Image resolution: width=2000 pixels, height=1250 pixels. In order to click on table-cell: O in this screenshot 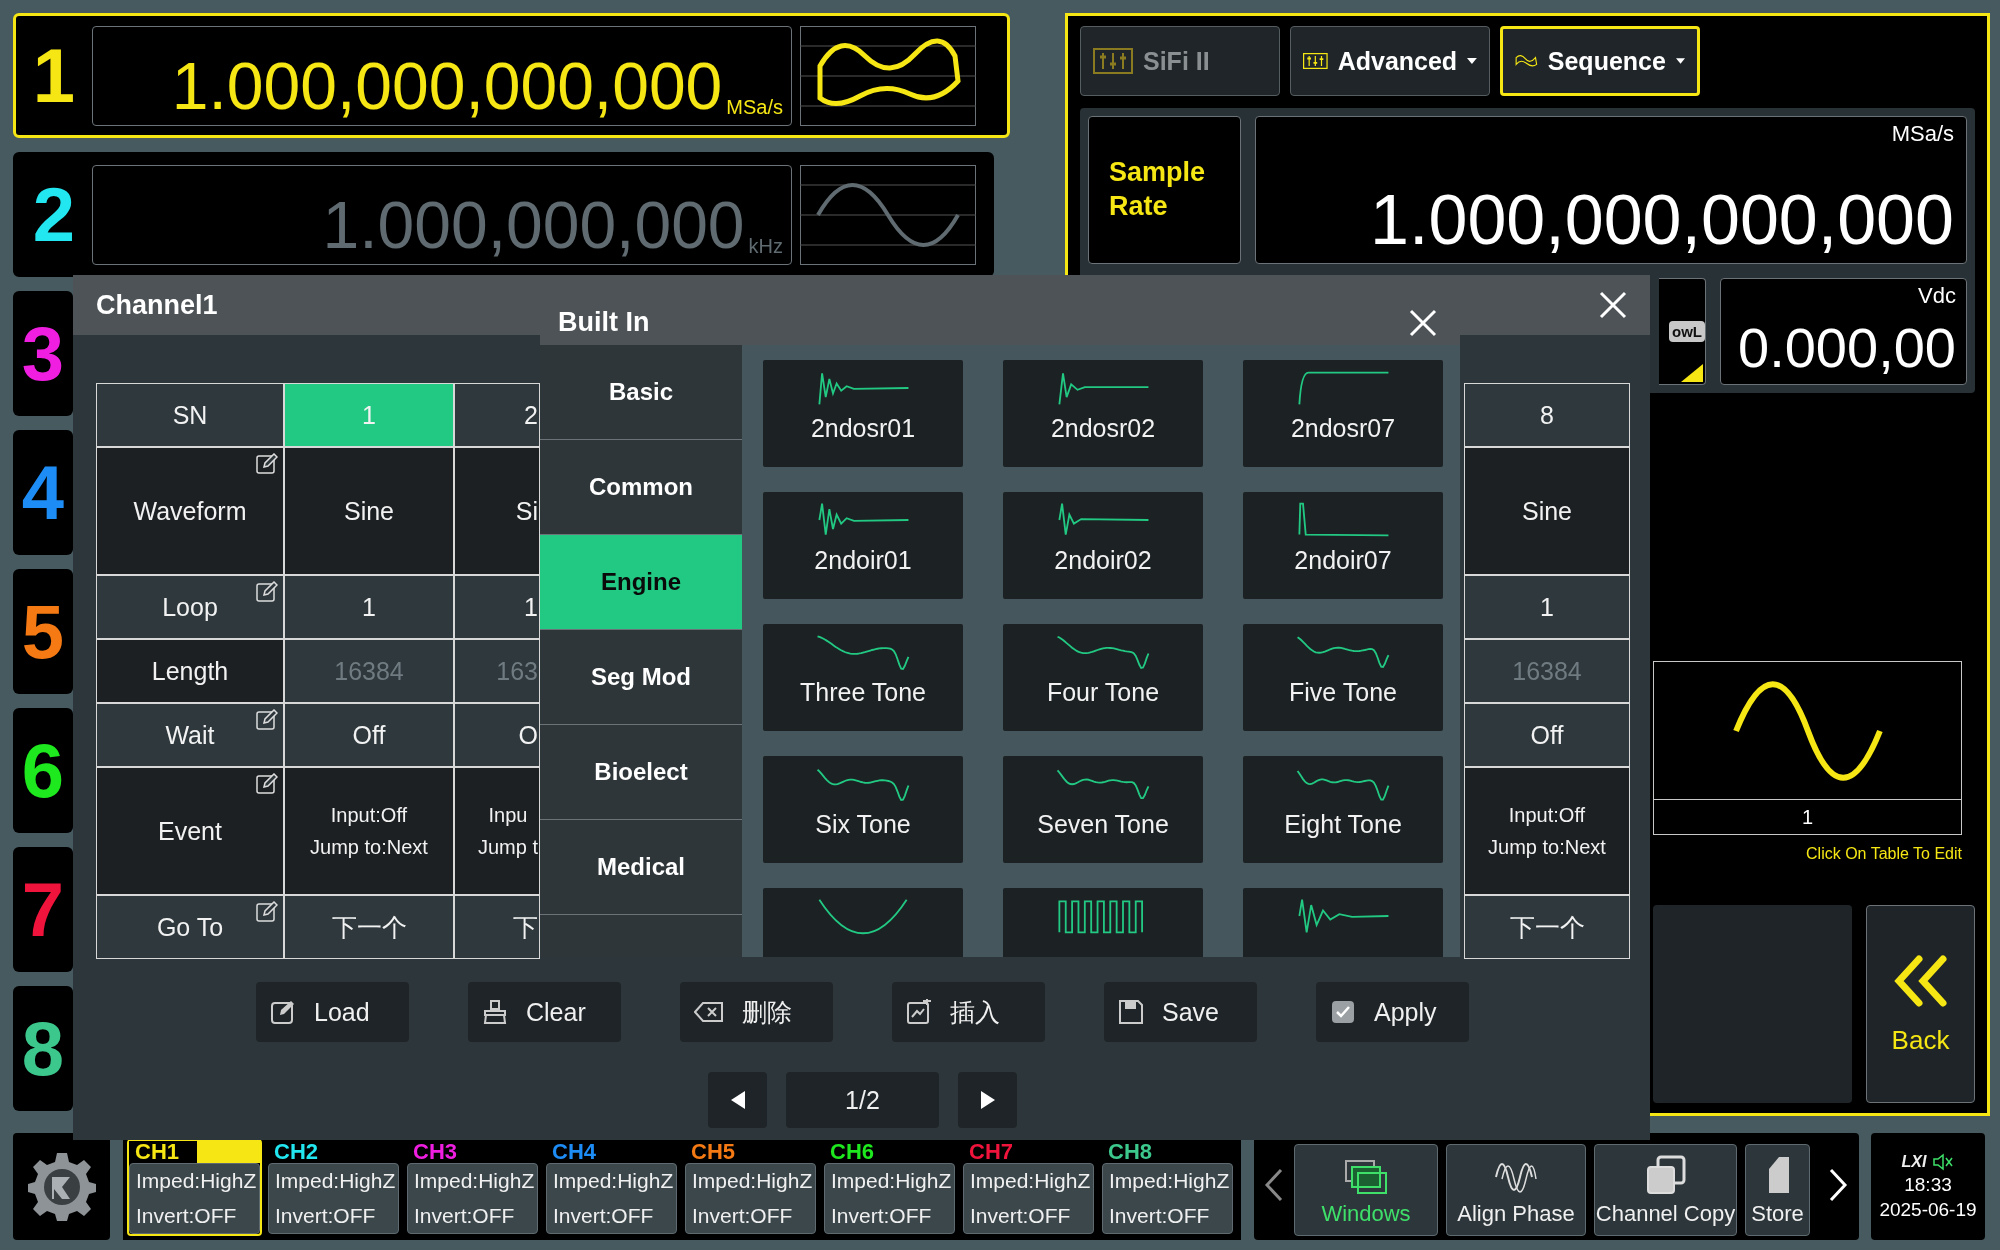, I will do `click(497, 735)`.